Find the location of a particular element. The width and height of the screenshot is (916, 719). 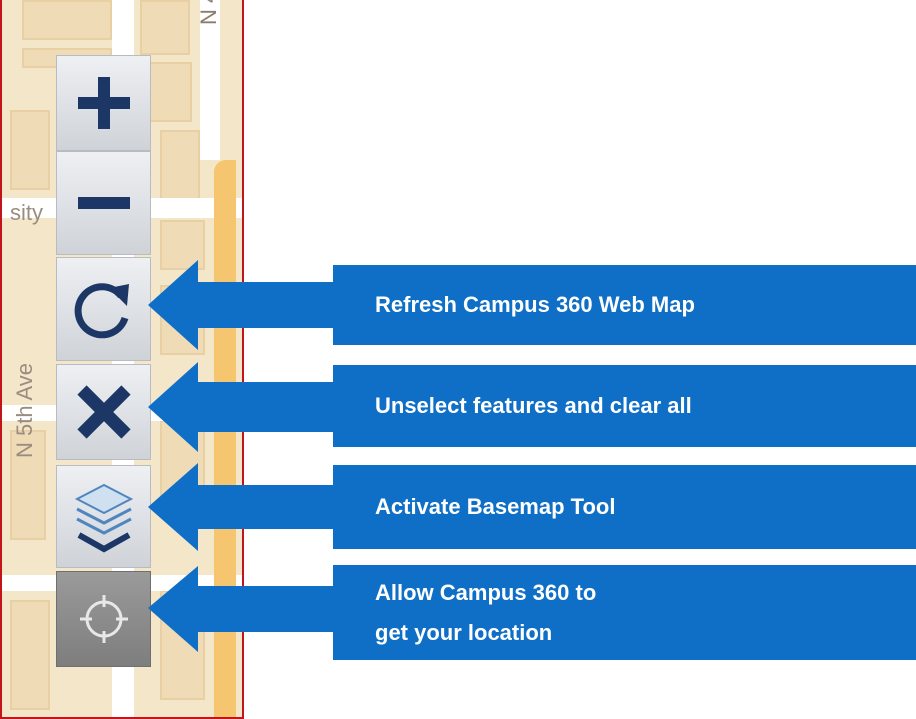

crosshair-icon is located at coordinates (103, 619).